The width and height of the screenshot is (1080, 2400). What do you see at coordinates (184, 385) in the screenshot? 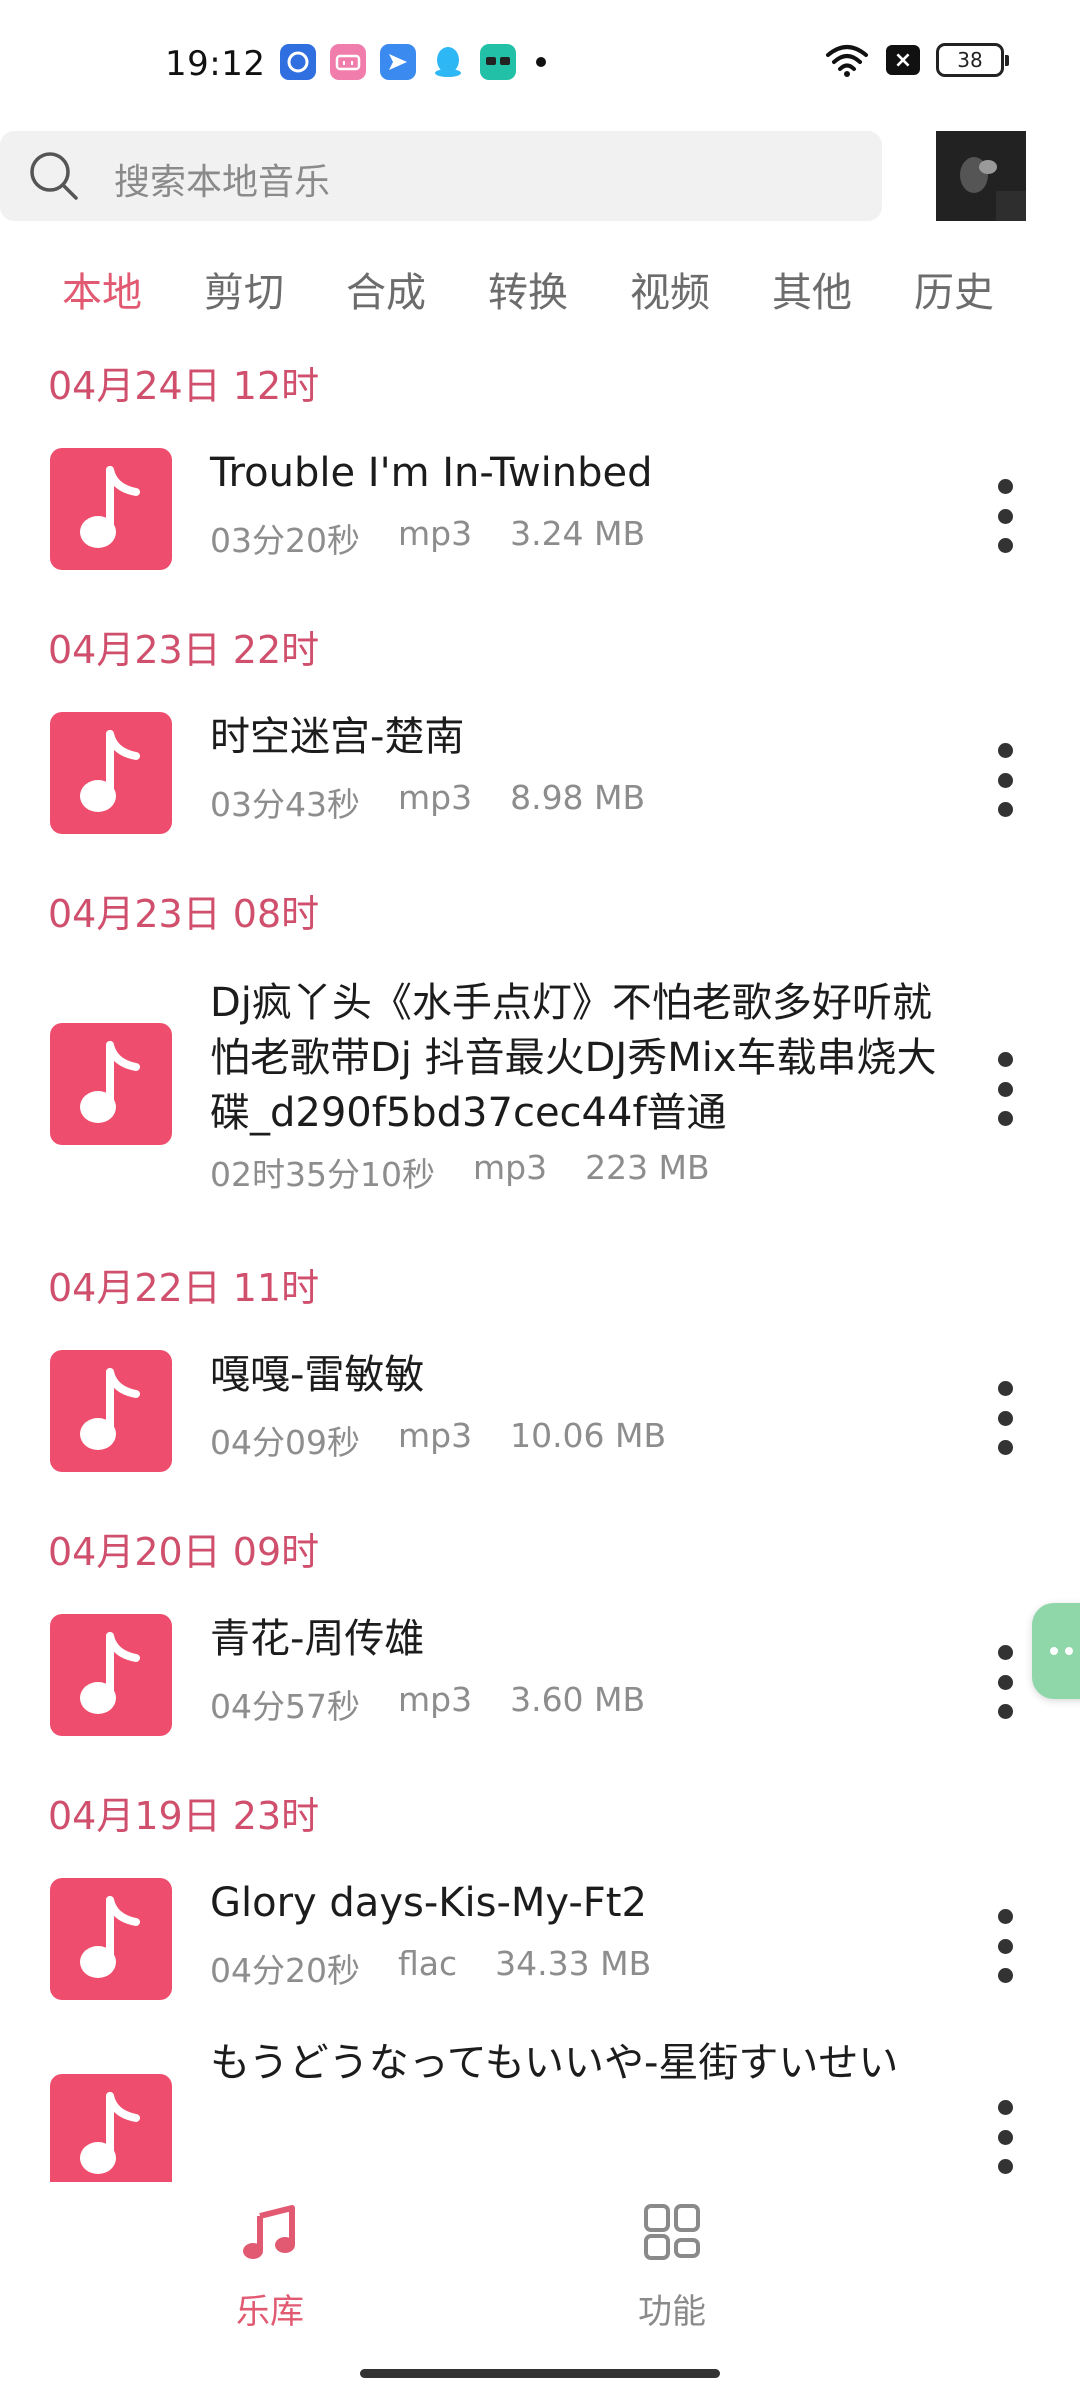
I see `date-header: 04月24日 12时` at bounding box center [184, 385].